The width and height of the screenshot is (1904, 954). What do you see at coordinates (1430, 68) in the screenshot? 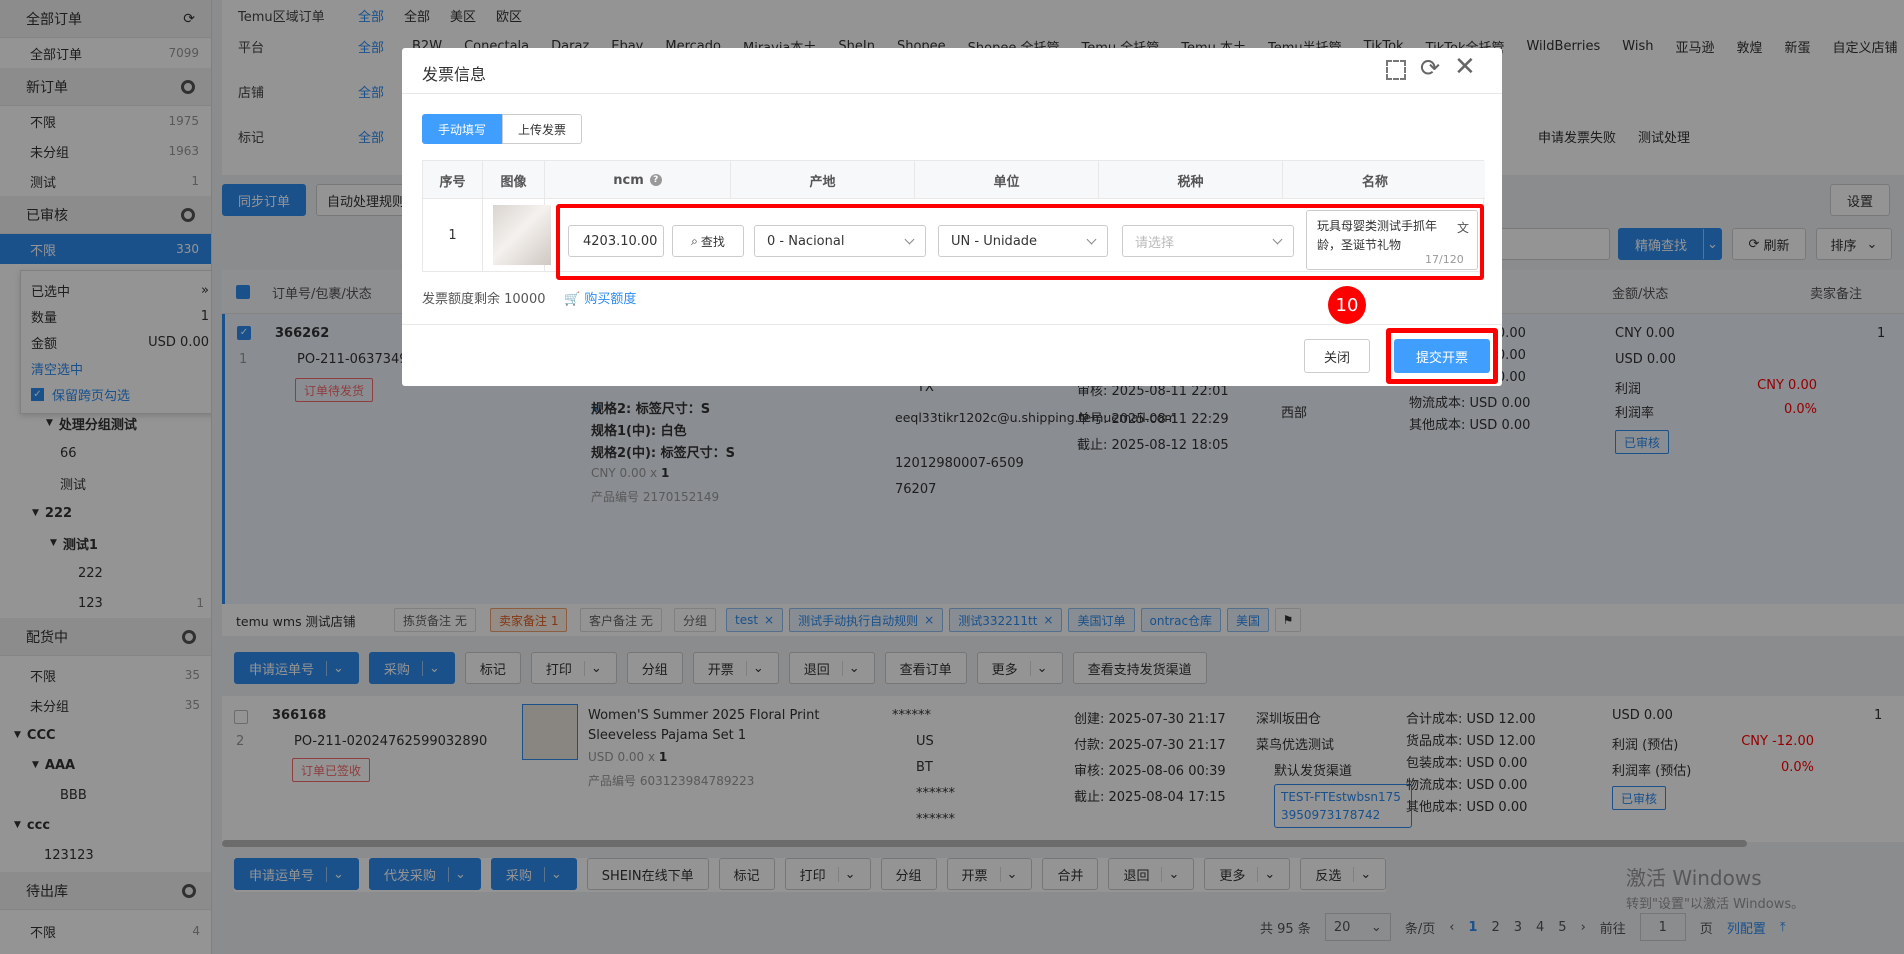
I see `refresh-icon: ⟳` at bounding box center [1430, 68].